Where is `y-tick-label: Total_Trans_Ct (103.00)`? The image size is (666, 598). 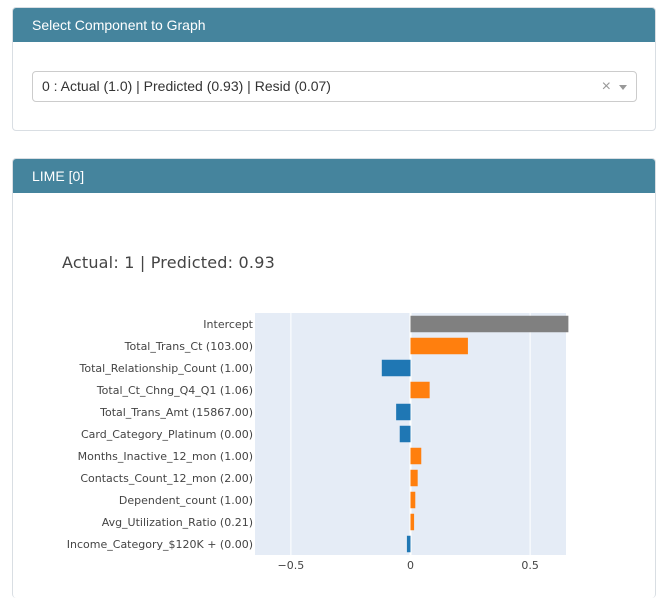
y-tick-label: Total_Trans_Ct (103.00) is located at coordinates (188, 346).